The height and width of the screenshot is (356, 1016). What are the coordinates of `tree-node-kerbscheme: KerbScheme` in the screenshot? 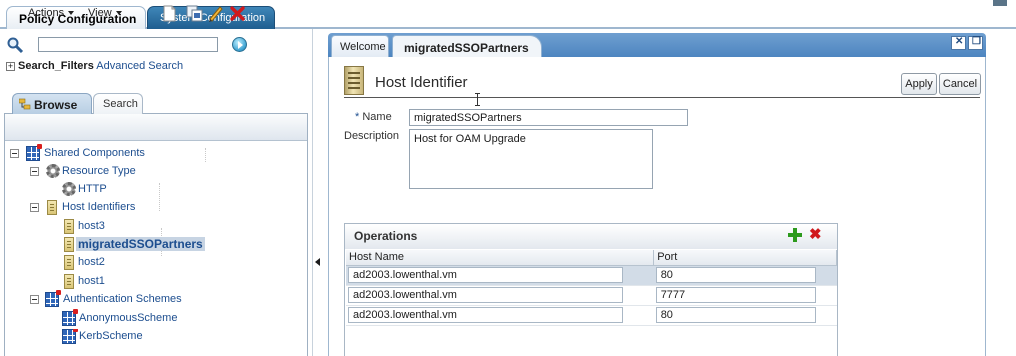 It's located at (162, 342).